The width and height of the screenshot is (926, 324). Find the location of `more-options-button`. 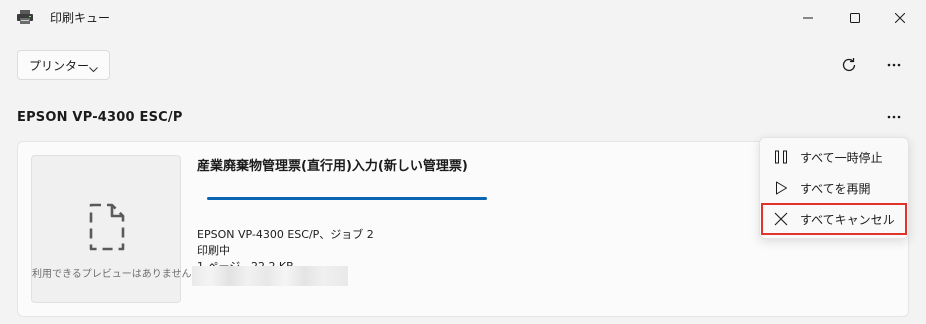

more-options-button is located at coordinates (894, 65).